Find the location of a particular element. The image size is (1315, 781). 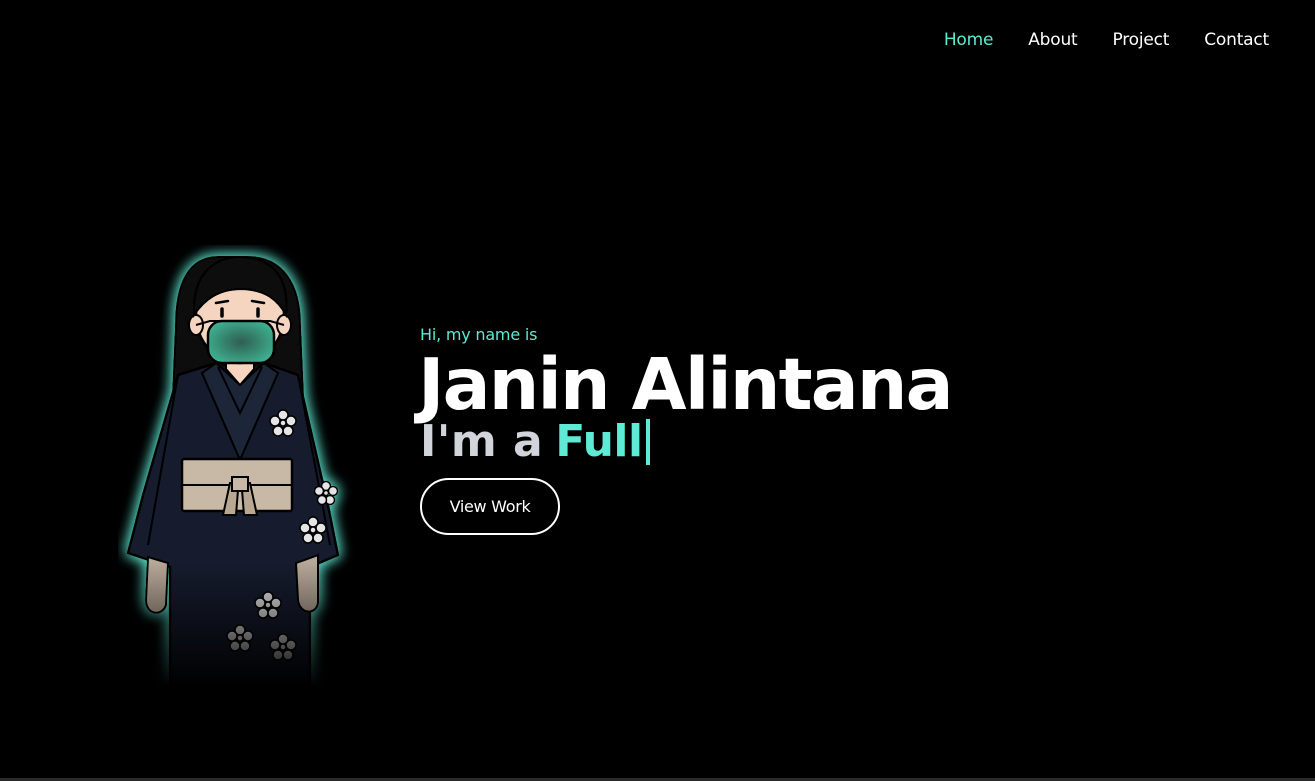

kimono-girl-illustration is located at coordinates (243, 465).